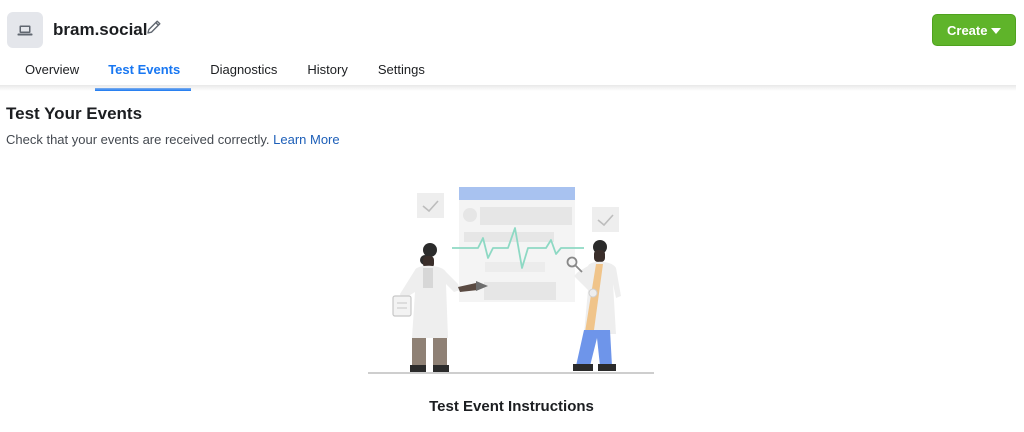  What do you see at coordinates (508, 88) in the screenshot?
I see `tab-divider` at bounding box center [508, 88].